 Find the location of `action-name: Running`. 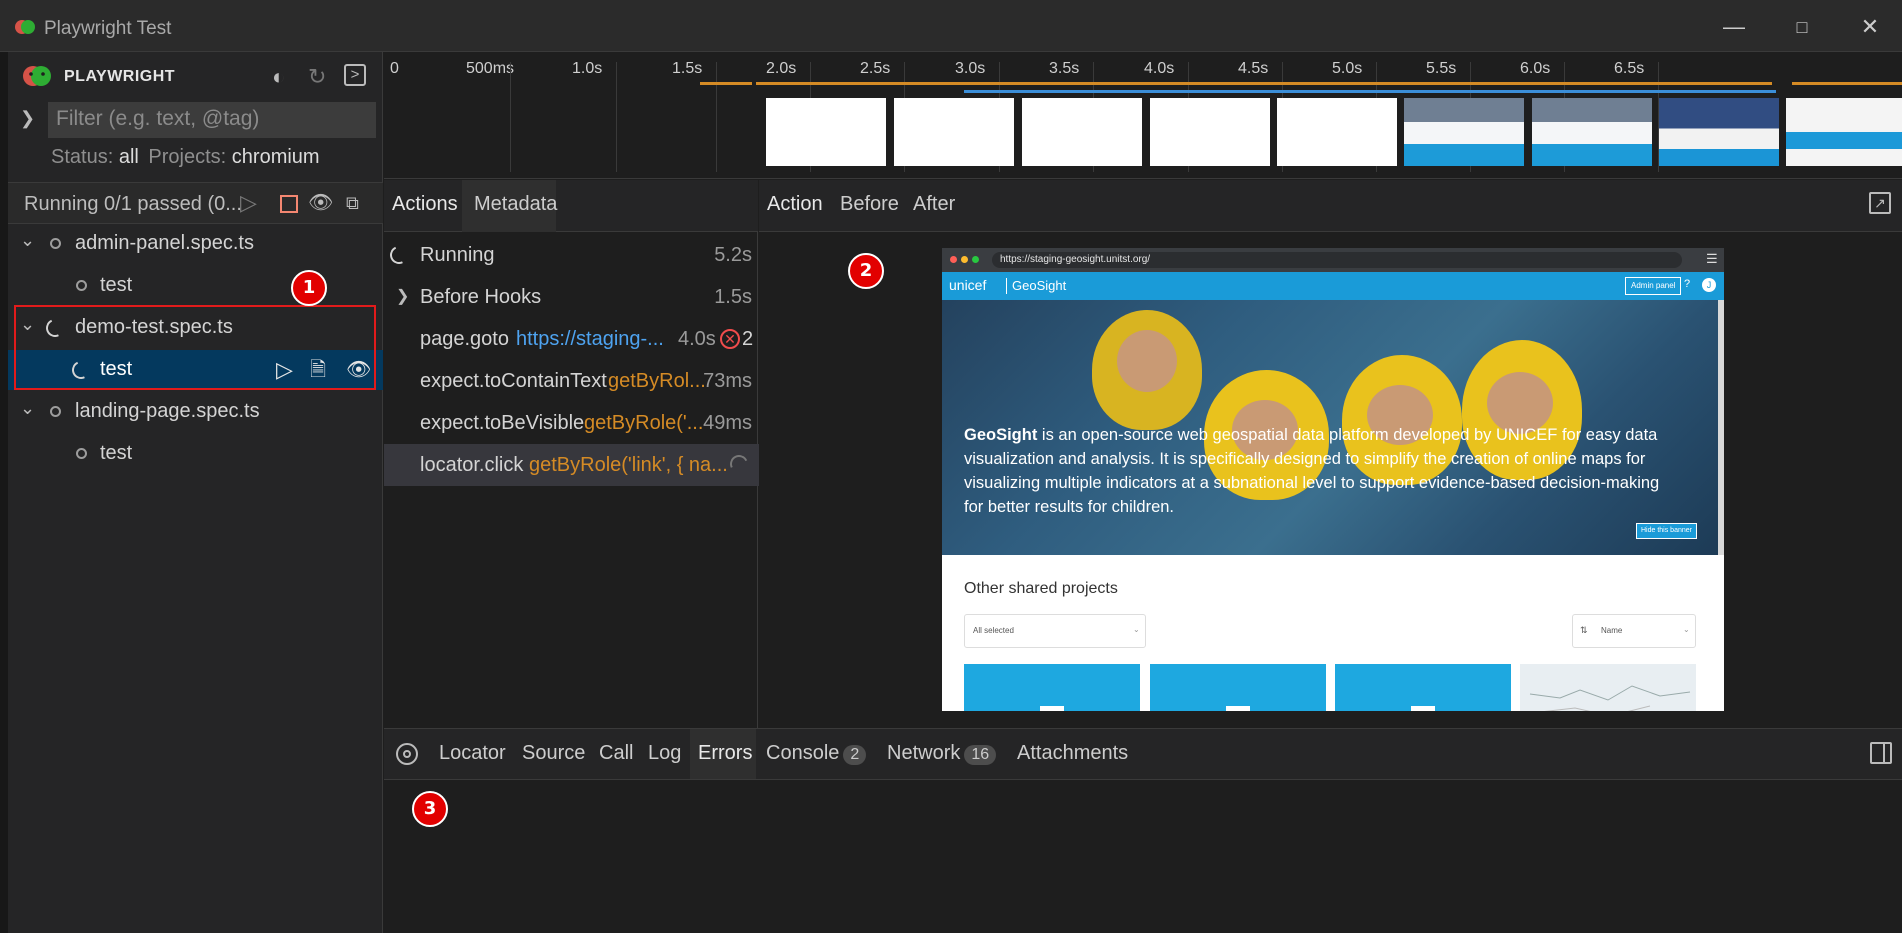

action-name: Running is located at coordinates (457, 255).